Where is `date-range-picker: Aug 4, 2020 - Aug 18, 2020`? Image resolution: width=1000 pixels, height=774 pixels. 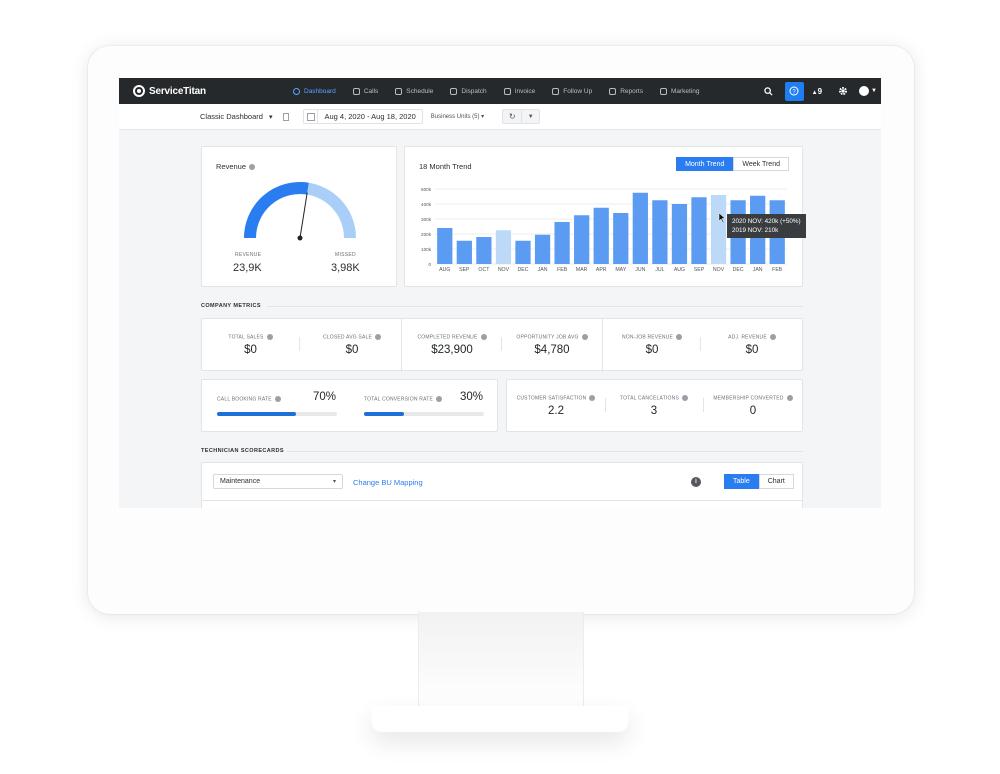
date-range-picker: Aug 4, 2020 - Aug 18, 2020 is located at coordinates (363, 116).